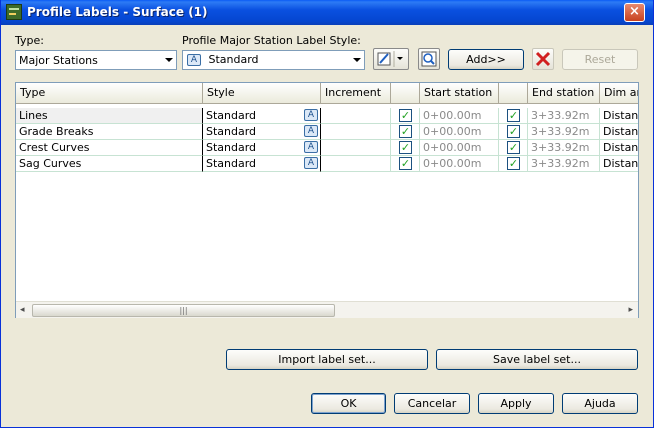  I want to click on apply-button: Apply, so click(516, 403).